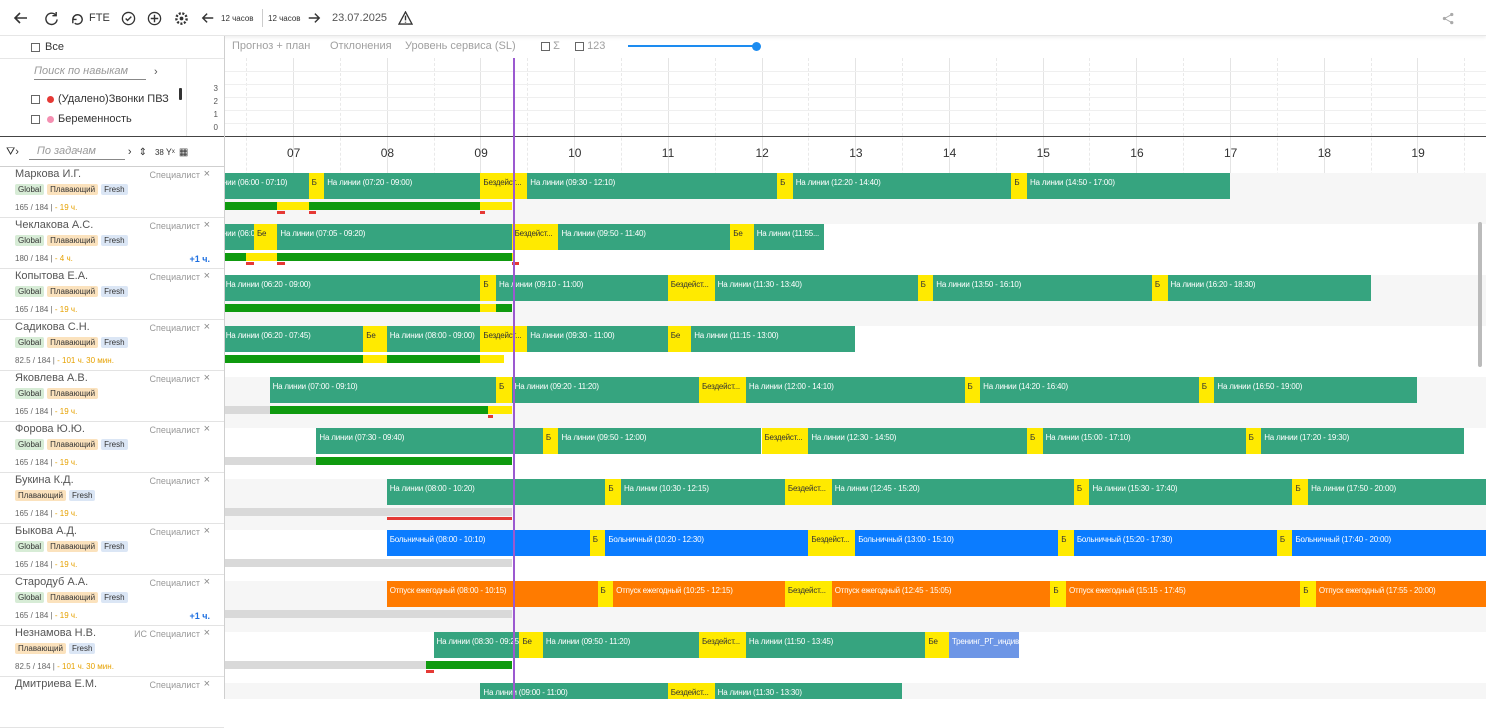  What do you see at coordinates (590, 46) in the screenshot?
I see `numbers-toggle: 123` at bounding box center [590, 46].